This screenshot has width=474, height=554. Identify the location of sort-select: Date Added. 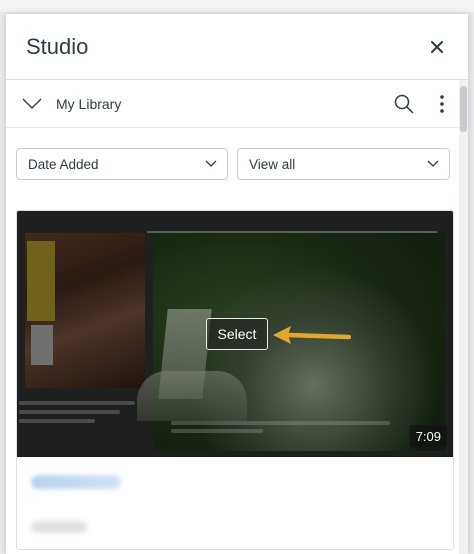
(122, 164).